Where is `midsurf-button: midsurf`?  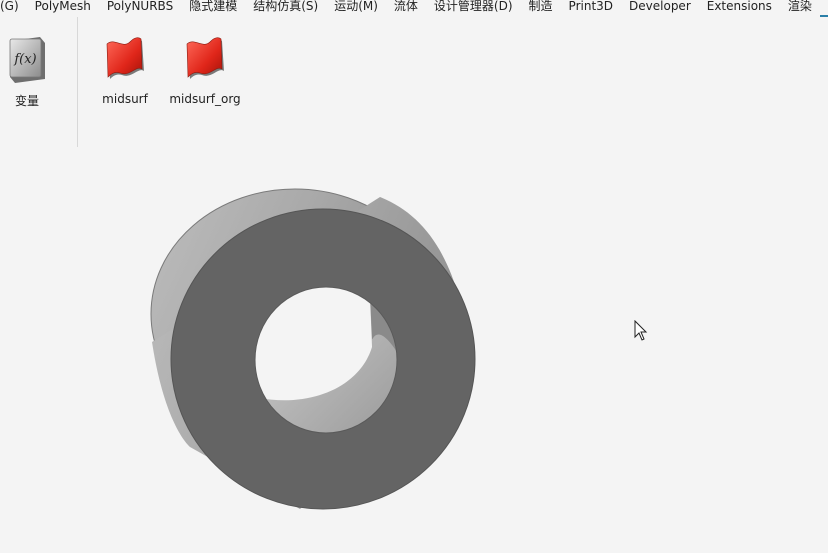
midsurf-button: midsurf is located at coordinates (125, 70).